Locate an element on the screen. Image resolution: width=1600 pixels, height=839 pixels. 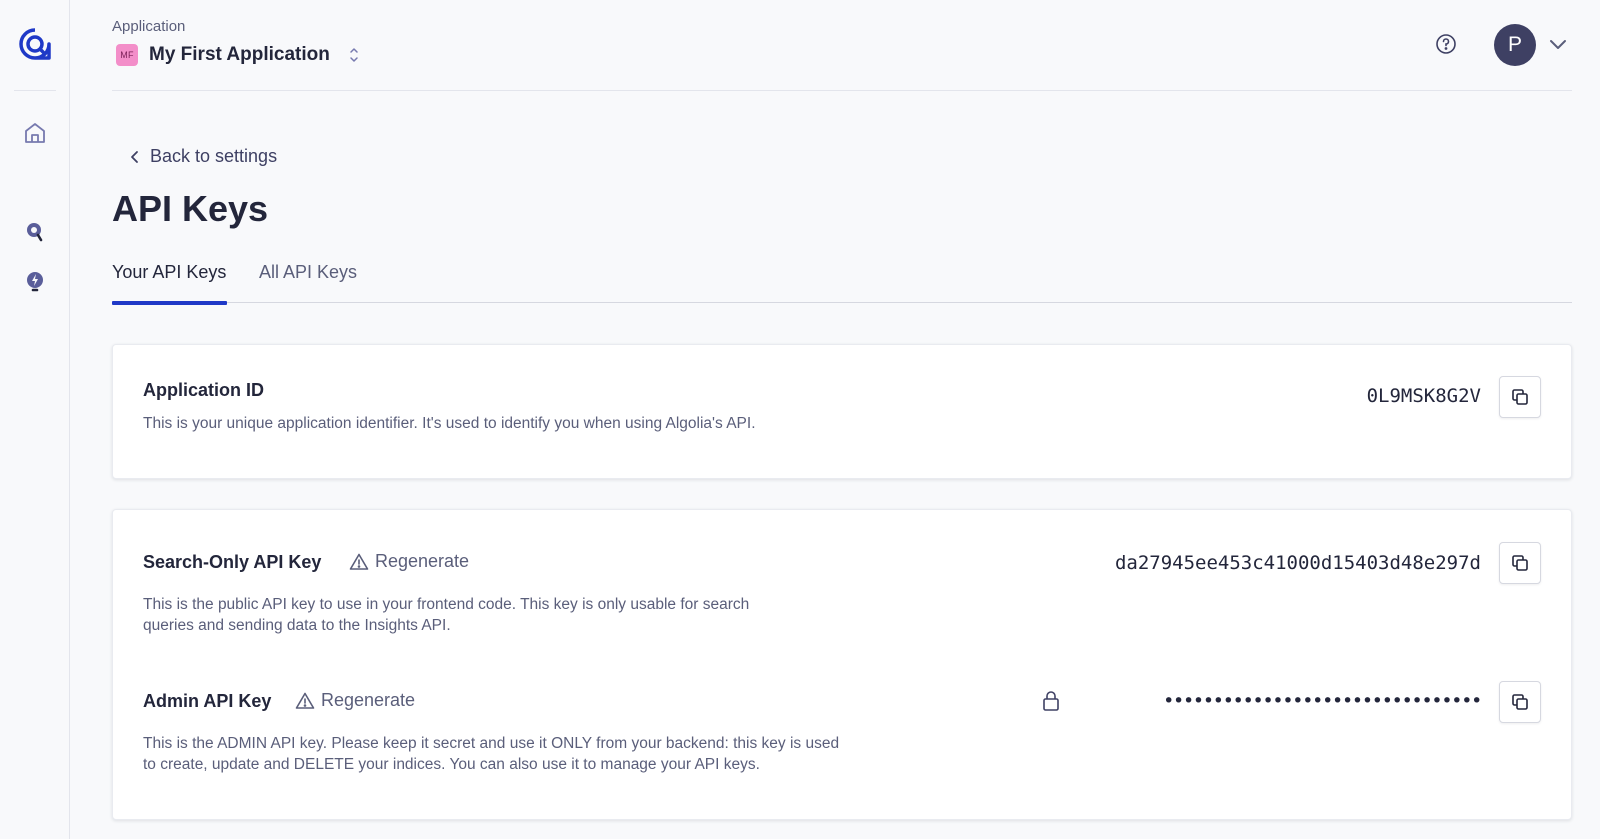
admin-key-title: Admin API Key is located at coordinates (207, 701).